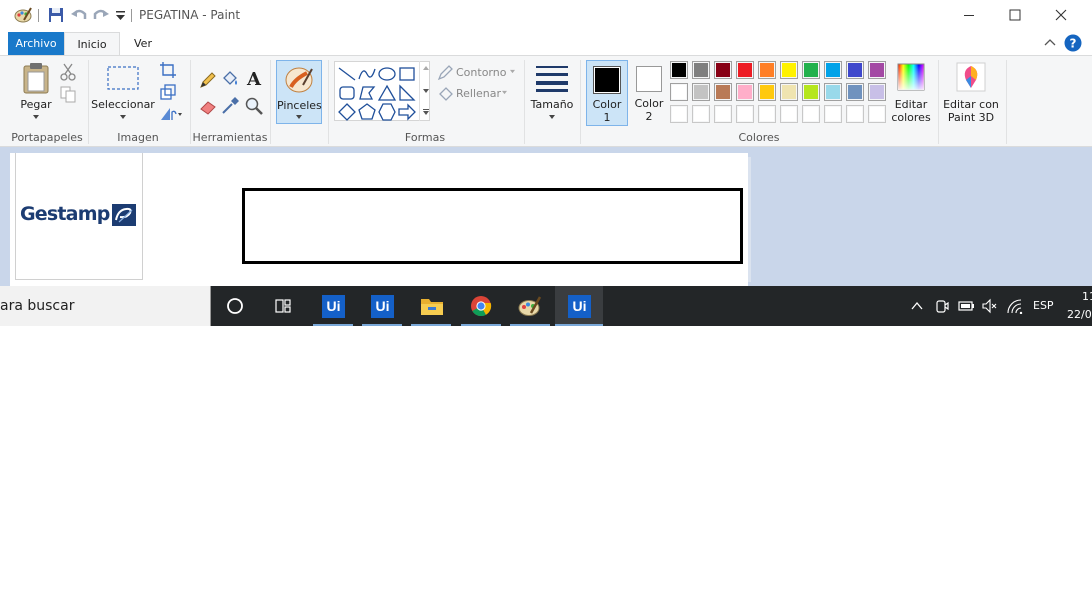 The width and height of the screenshot is (1092, 614). I want to click on wifi-icon, so click(1015, 306).